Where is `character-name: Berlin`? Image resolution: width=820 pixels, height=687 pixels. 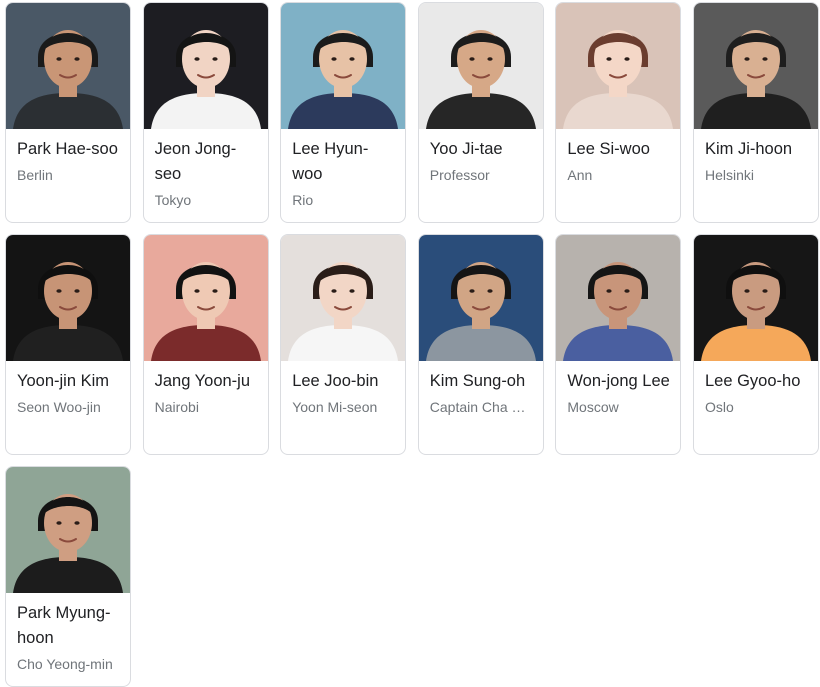 character-name: Berlin is located at coordinates (35, 175).